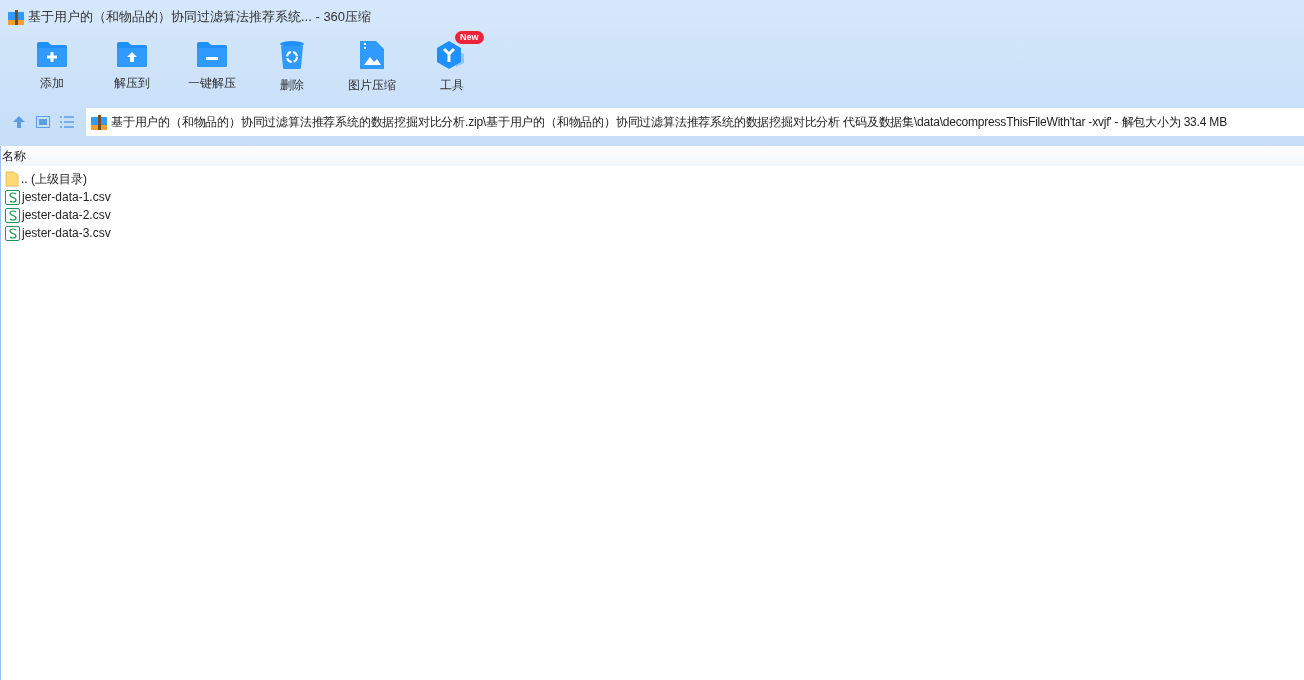 Image resolution: width=1304 pixels, height=680 pixels. What do you see at coordinates (66, 197) in the screenshot?
I see `file-name: jester-data-1.csv` at bounding box center [66, 197].